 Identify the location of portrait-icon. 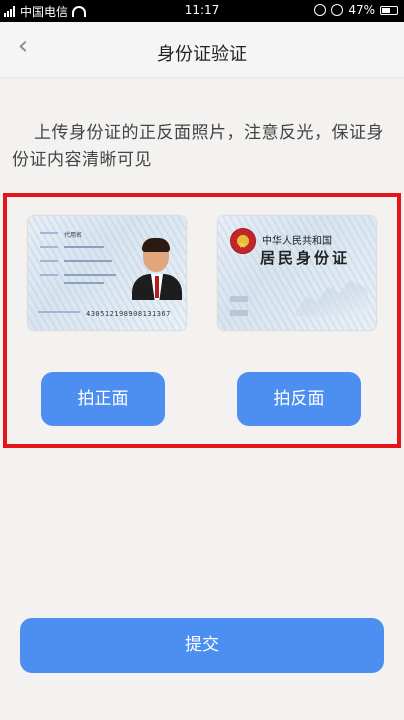
(157, 268).